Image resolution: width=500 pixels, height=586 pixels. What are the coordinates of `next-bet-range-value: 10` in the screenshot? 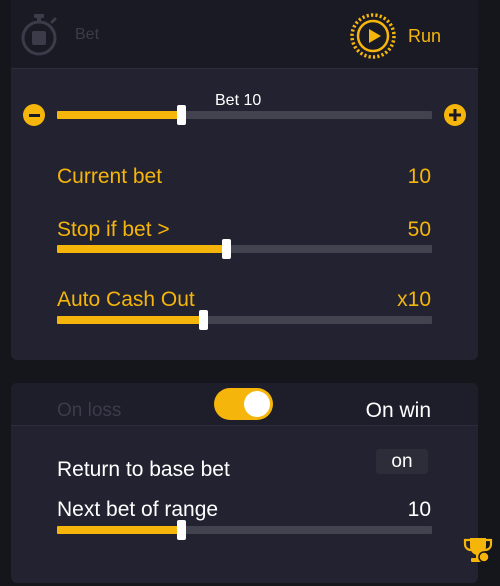 It's located at (419, 509).